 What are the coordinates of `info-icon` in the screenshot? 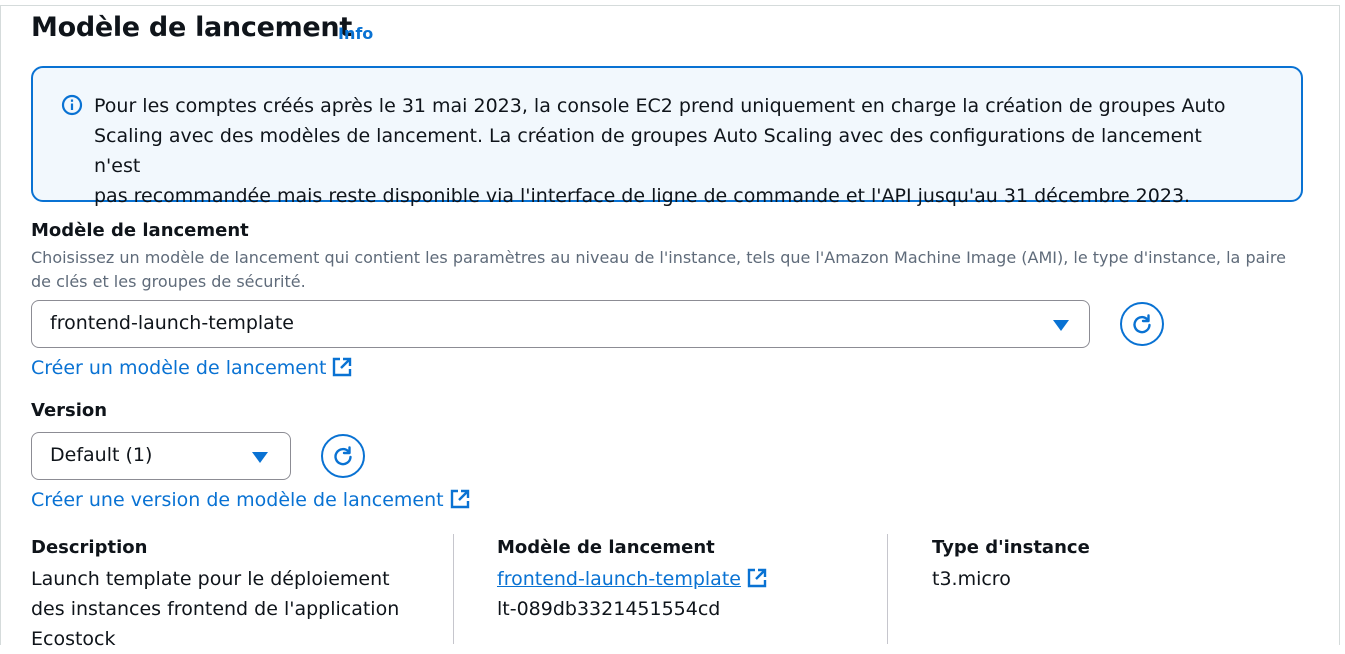 It's located at (72, 105).